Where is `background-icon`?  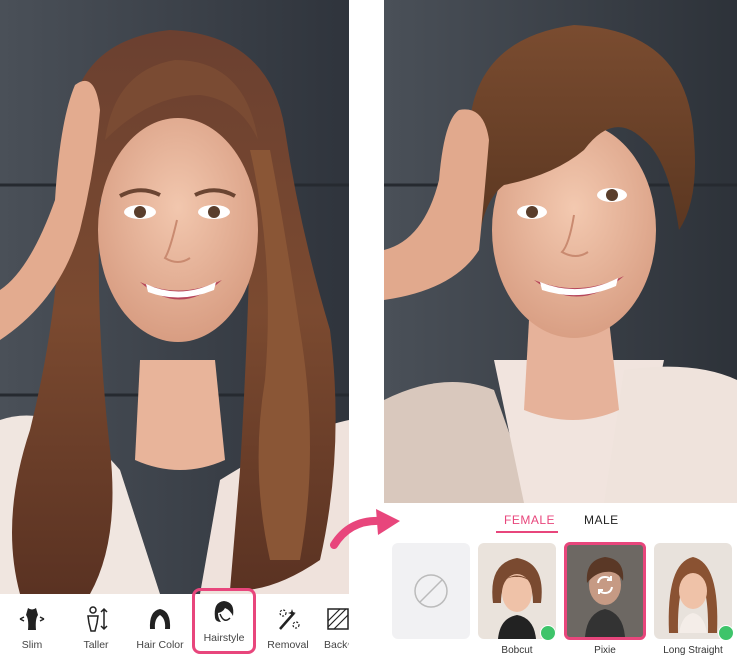 background-icon is located at coordinates (338, 619).